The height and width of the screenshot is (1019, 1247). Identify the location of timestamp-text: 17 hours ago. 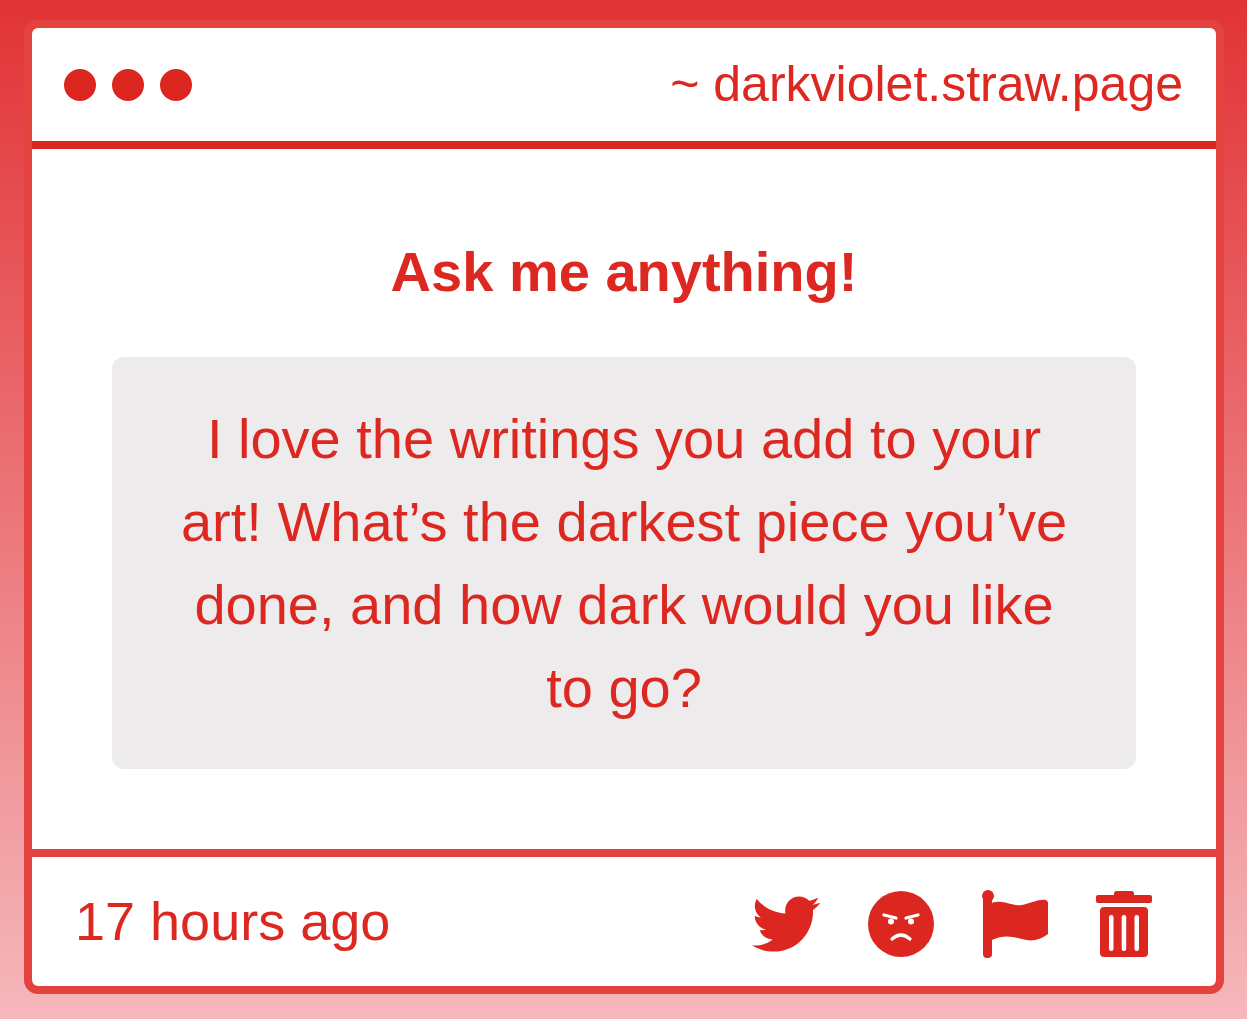
(233, 921).